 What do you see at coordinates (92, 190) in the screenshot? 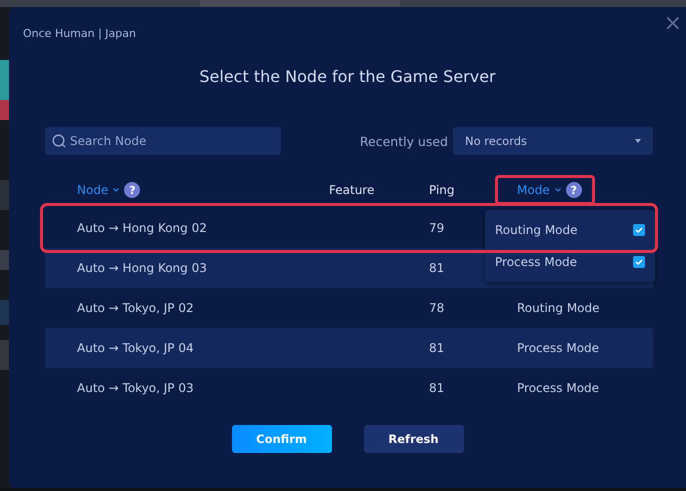
I see `column-header: Node` at bounding box center [92, 190].